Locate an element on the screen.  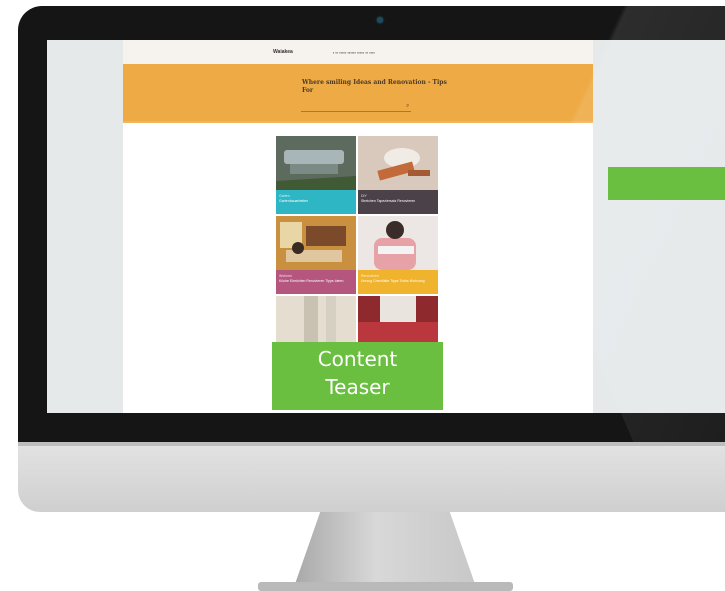
label-line-2: Teaser is located at coordinates (357, 387).